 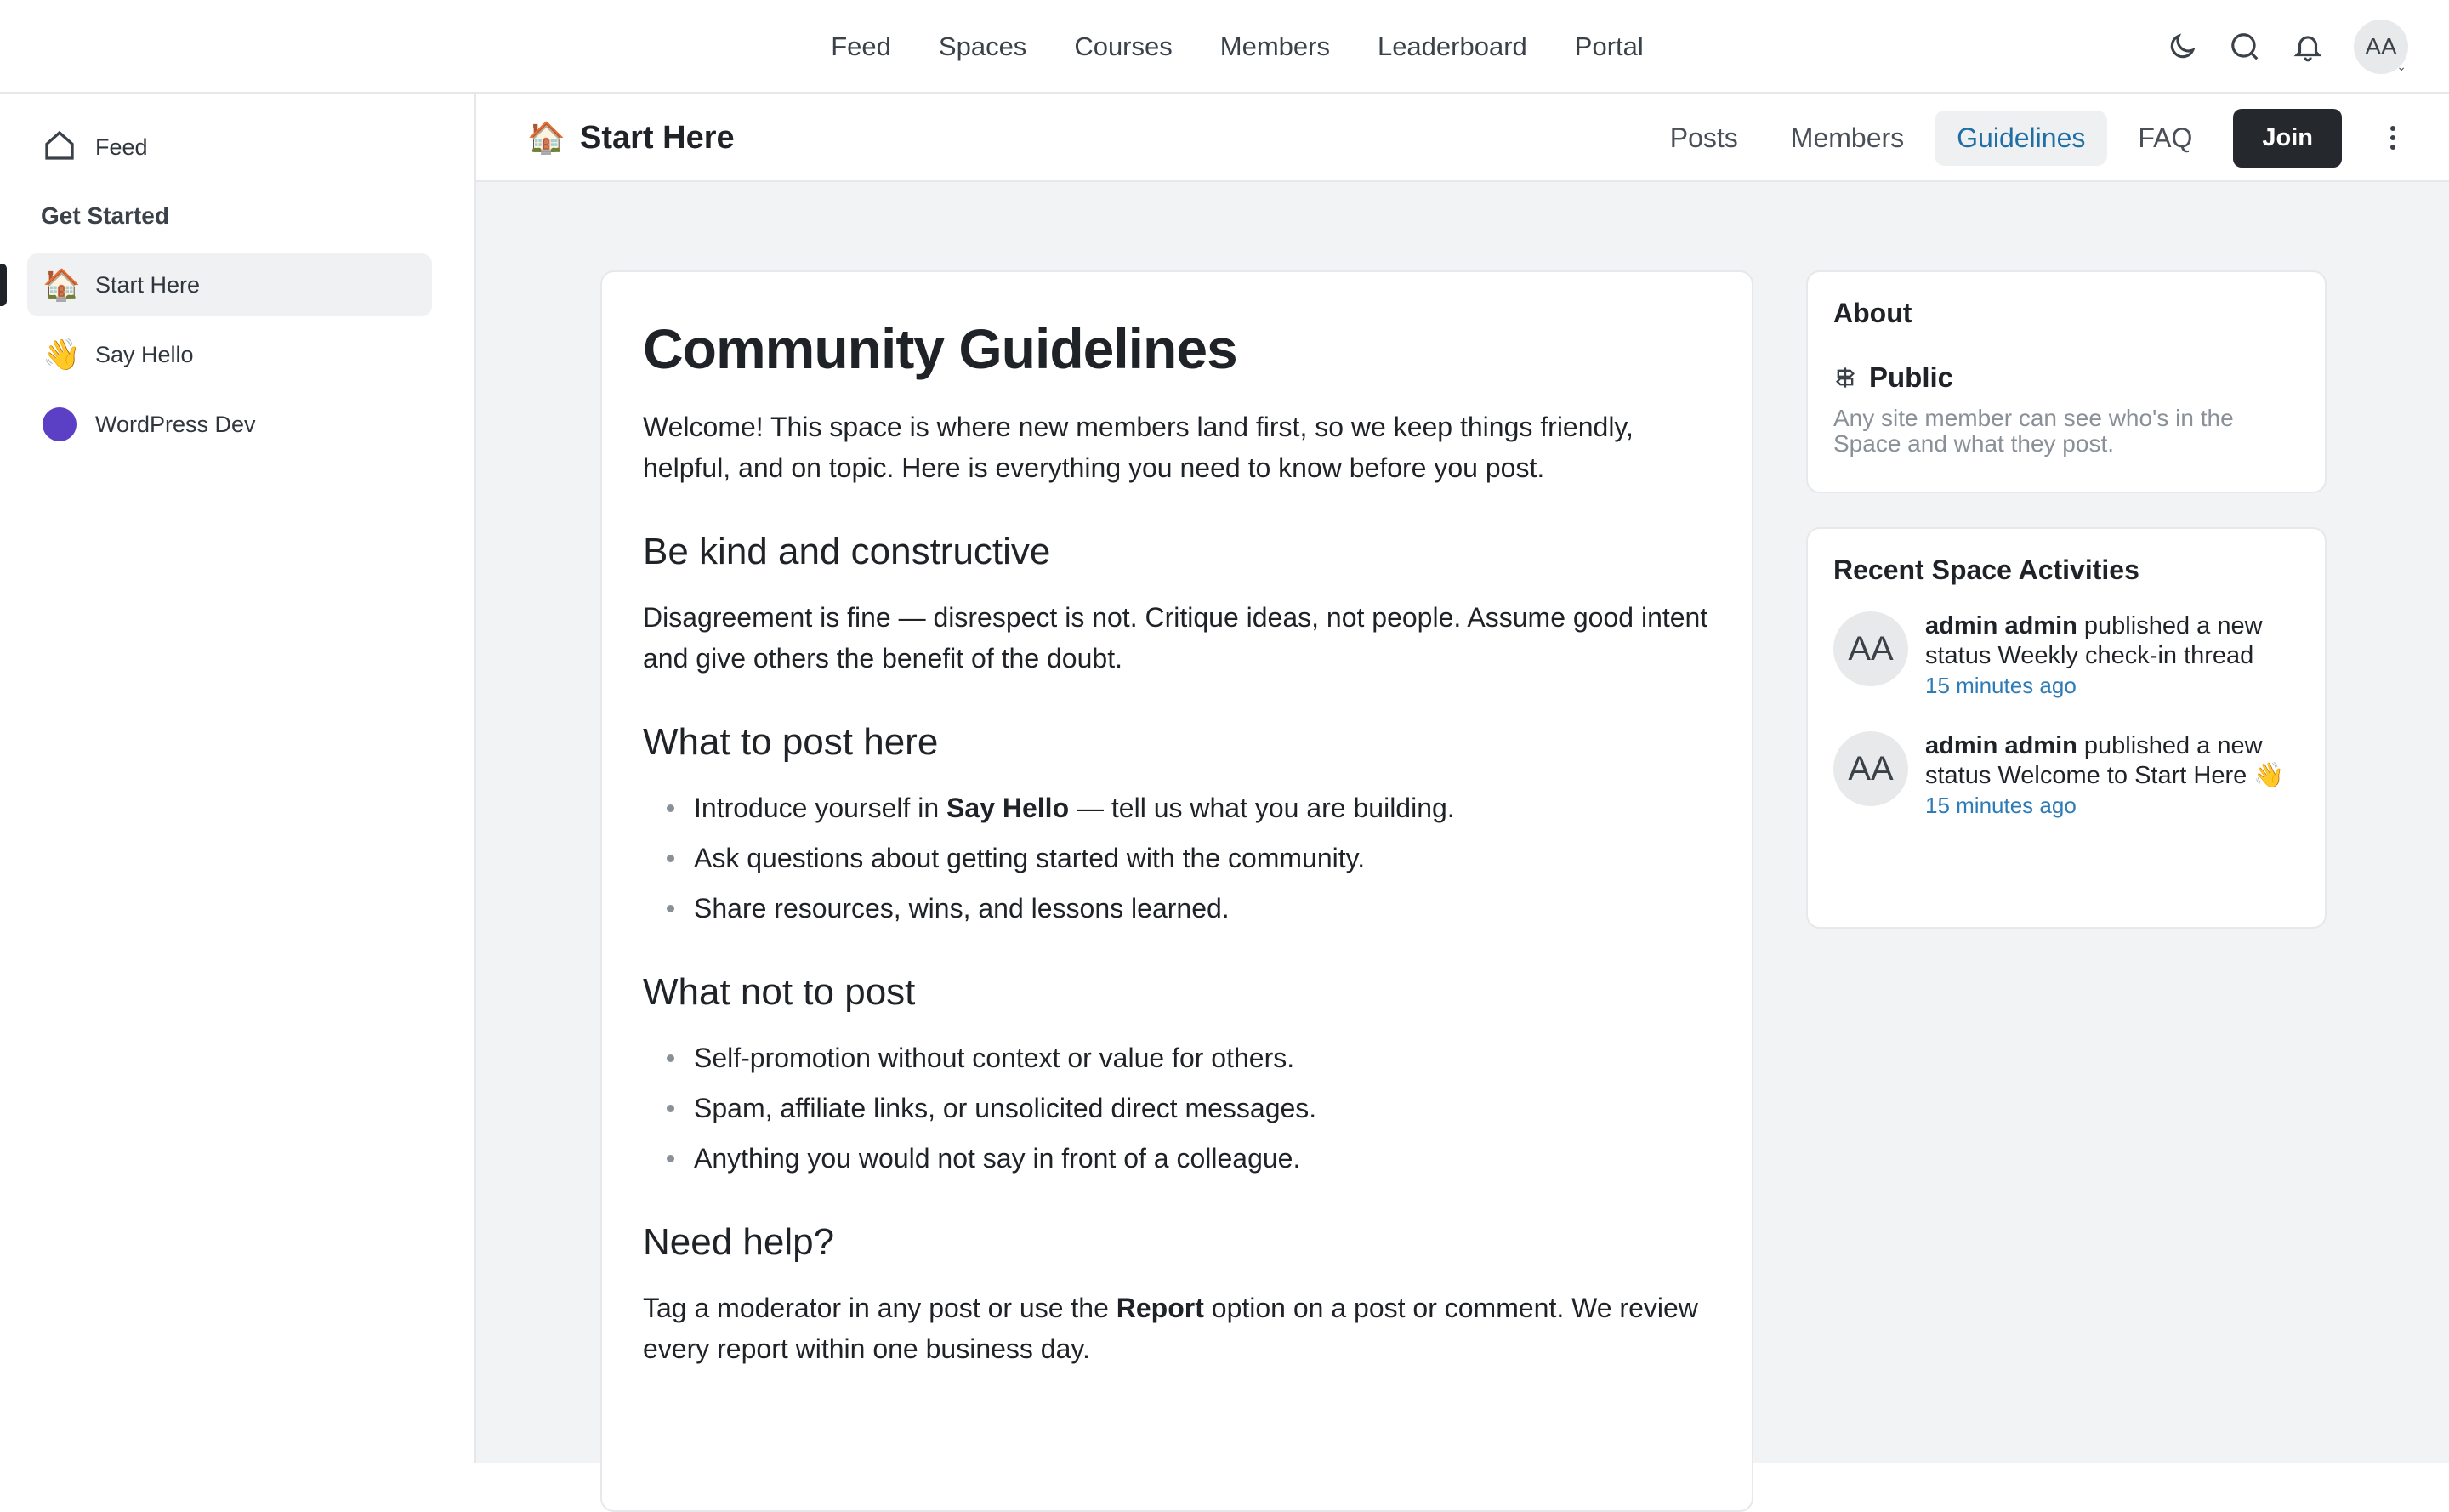 What do you see at coordinates (779, 992) in the screenshot?
I see `section-heading: What not to post` at bounding box center [779, 992].